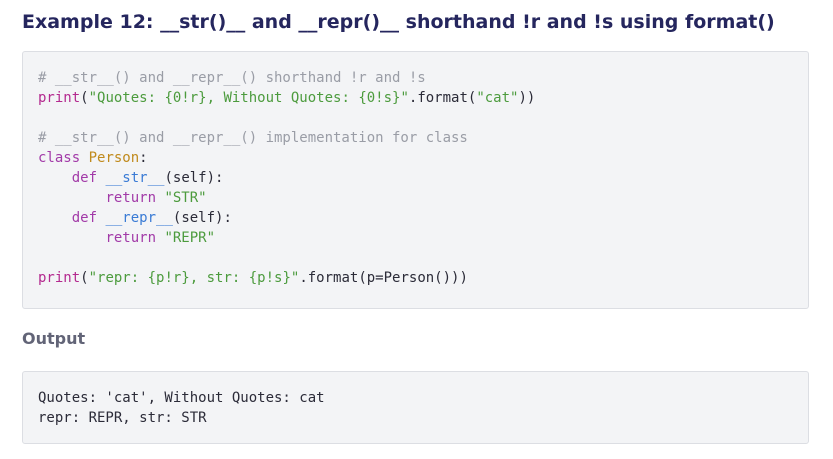 The height and width of the screenshot is (459, 833). I want to click on code-text: .format(p=Person())), so click(383, 278).